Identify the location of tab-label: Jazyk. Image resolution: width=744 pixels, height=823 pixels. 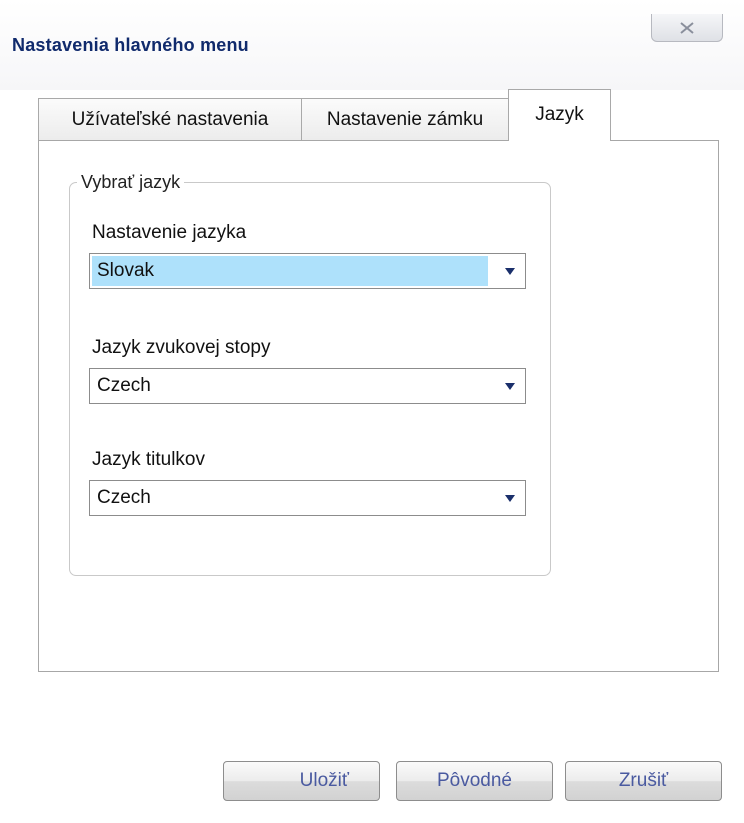
(559, 114).